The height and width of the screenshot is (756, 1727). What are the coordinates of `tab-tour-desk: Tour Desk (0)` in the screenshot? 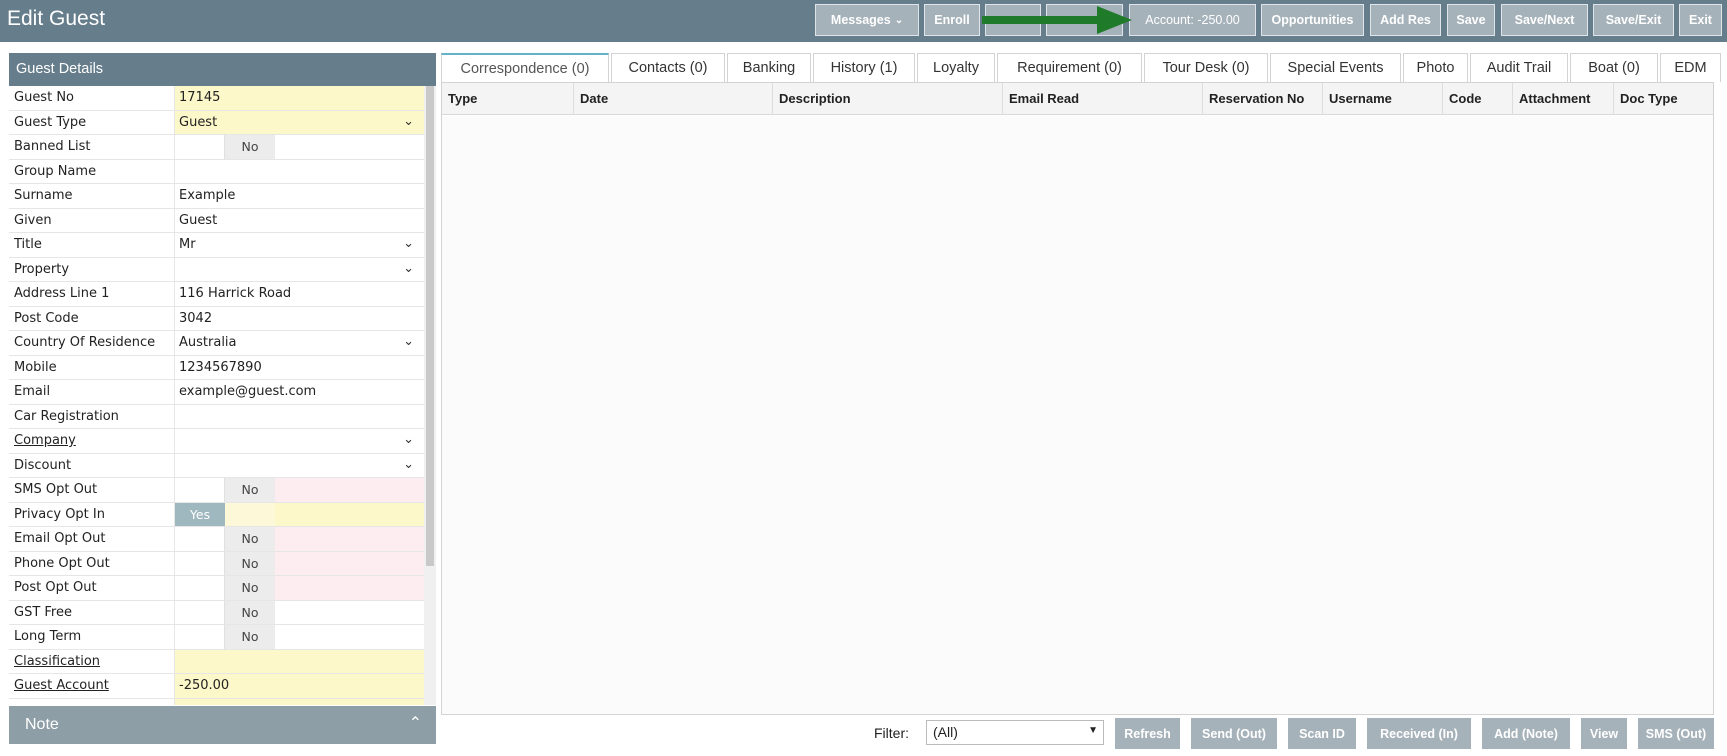 It's located at (1206, 67).